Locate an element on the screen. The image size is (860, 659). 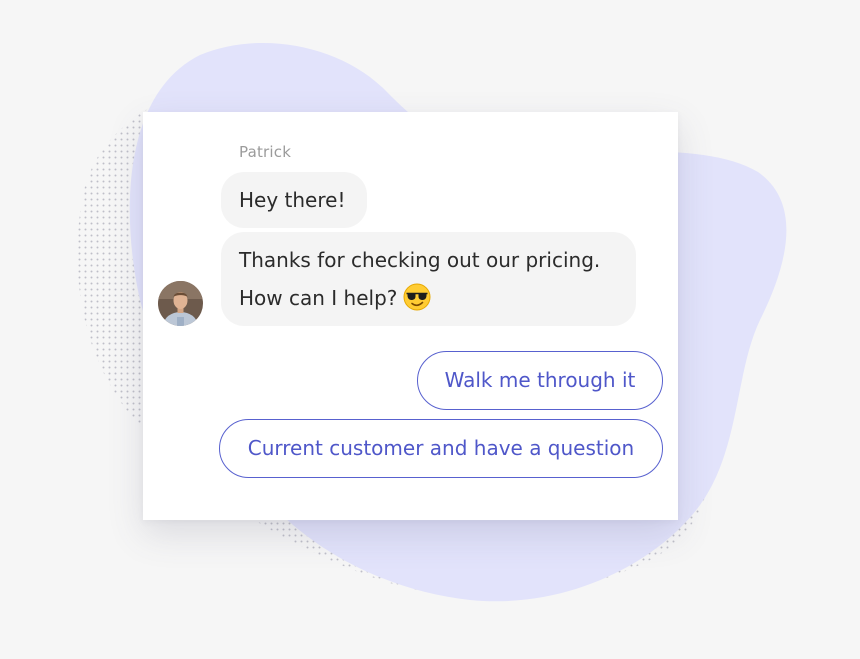
message-bubble-greeting: Hey there! is located at coordinates (294, 200).